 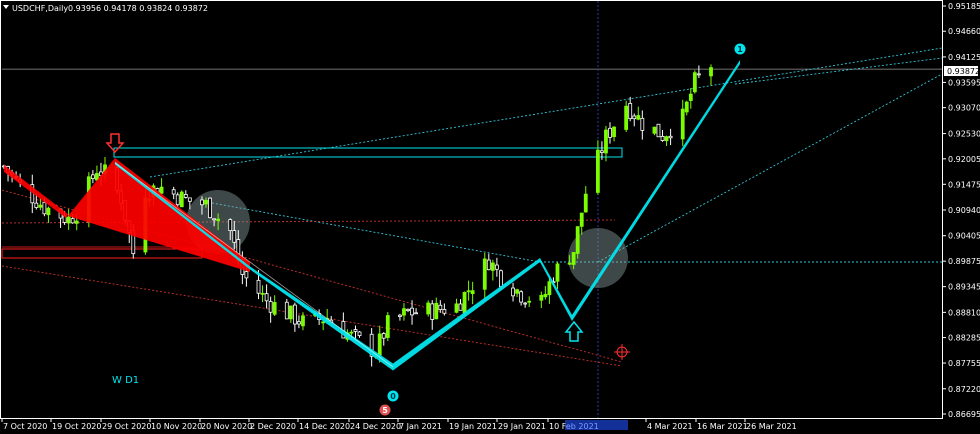 I want to click on x-tick-label: 26 Mar 2021, so click(x=771, y=426).